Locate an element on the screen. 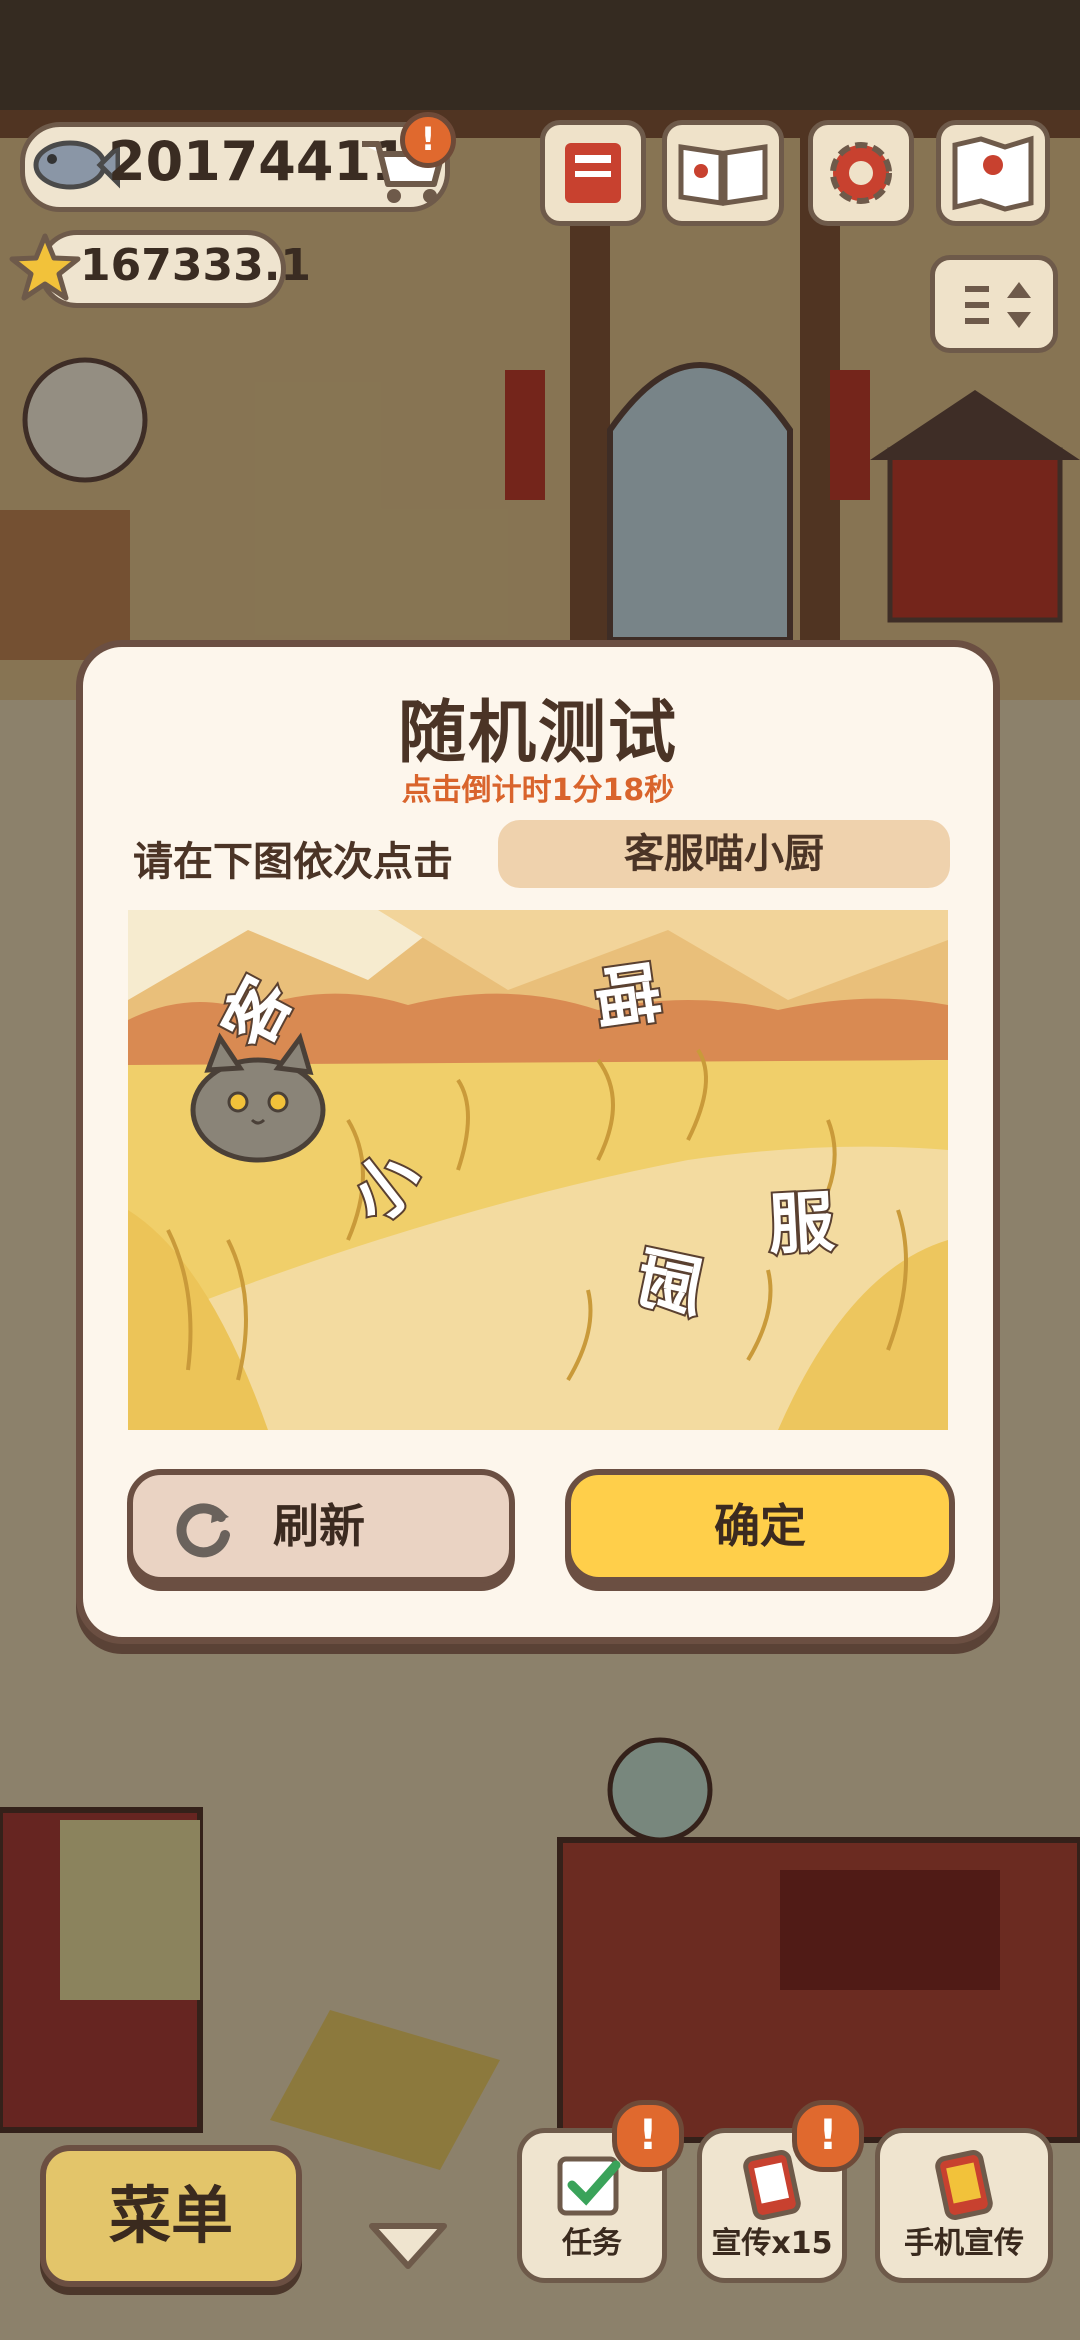  refresh-button: 刷新 is located at coordinates (321, 1526).